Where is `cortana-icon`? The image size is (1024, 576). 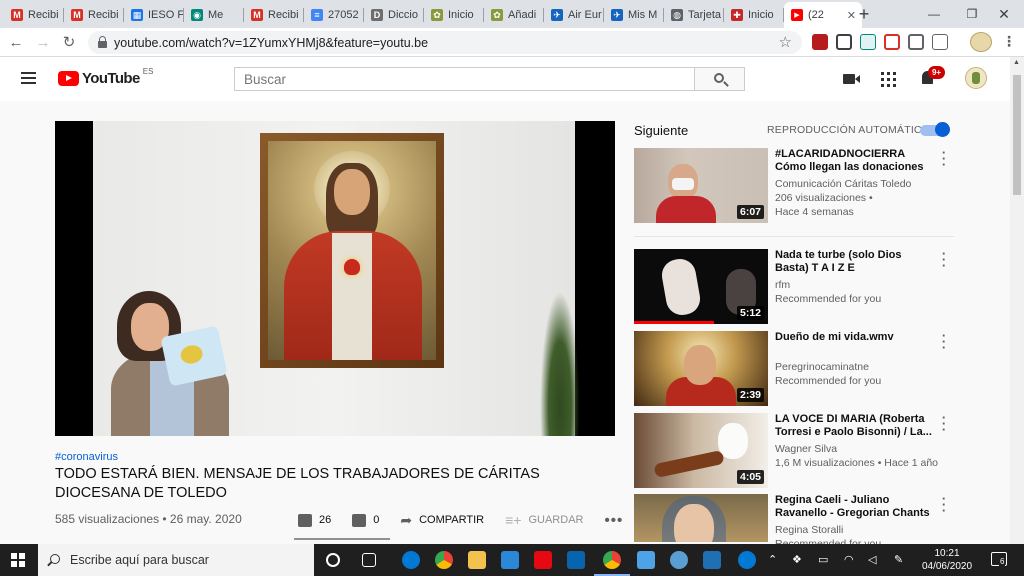 cortana-icon is located at coordinates (333, 560).